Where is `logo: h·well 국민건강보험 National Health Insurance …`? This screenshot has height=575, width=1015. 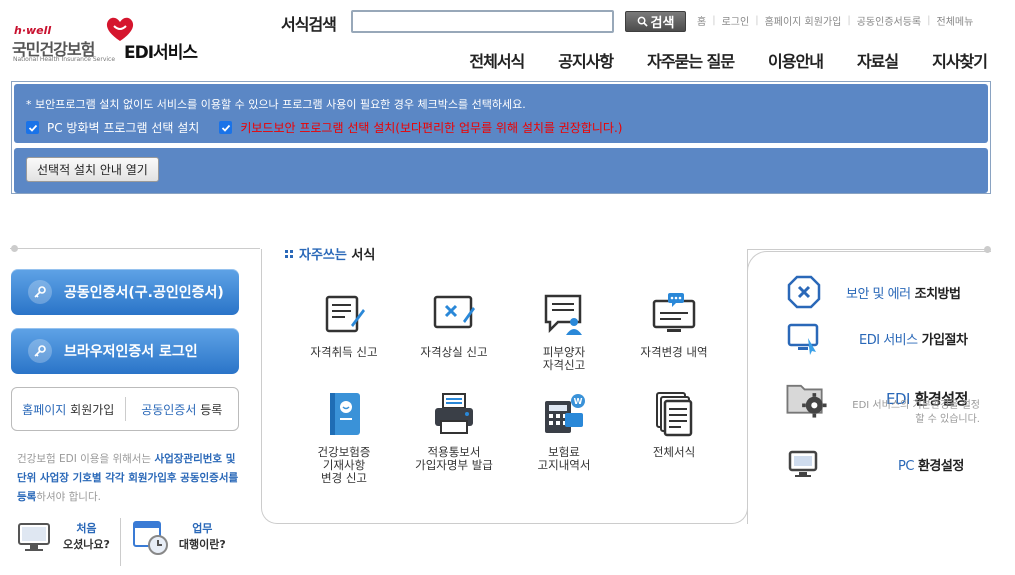
logo: h·well 국민건강보험 National Health Insurance … is located at coordinates (117, 40).